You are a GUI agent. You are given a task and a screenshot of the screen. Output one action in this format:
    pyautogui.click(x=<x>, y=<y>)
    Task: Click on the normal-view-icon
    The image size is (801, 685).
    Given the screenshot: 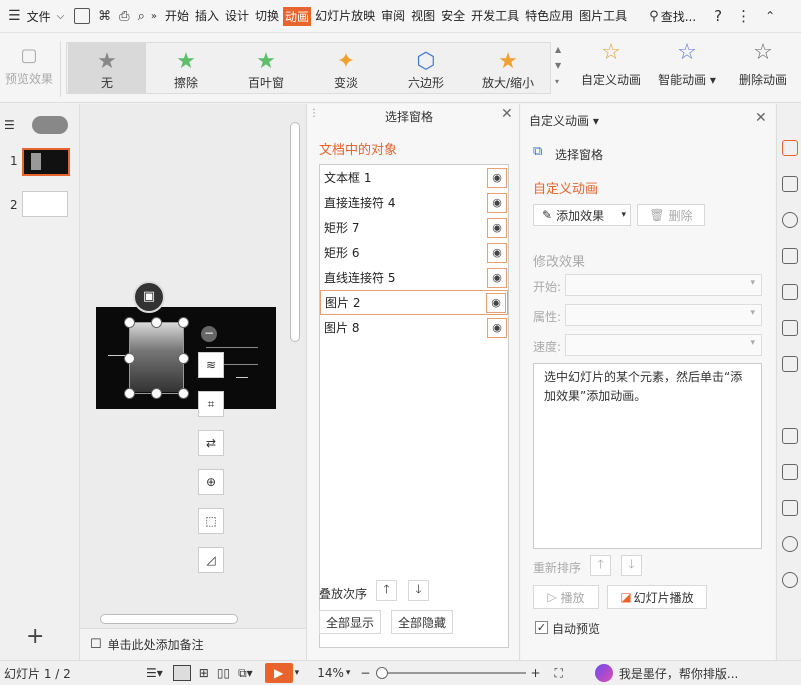 What is the action you would take?
    pyautogui.click(x=181, y=673)
    